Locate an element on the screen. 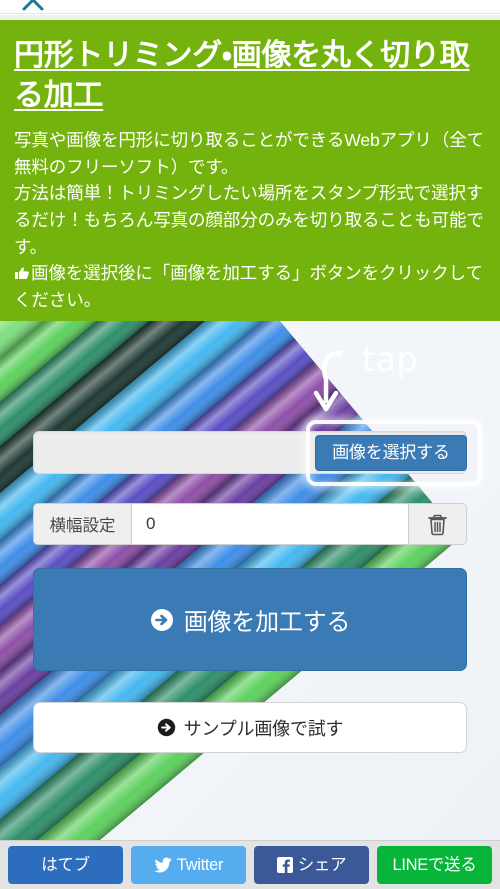 The height and width of the screenshot is (889, 500). chevron-up-icon is located at coordinates (33, 6).